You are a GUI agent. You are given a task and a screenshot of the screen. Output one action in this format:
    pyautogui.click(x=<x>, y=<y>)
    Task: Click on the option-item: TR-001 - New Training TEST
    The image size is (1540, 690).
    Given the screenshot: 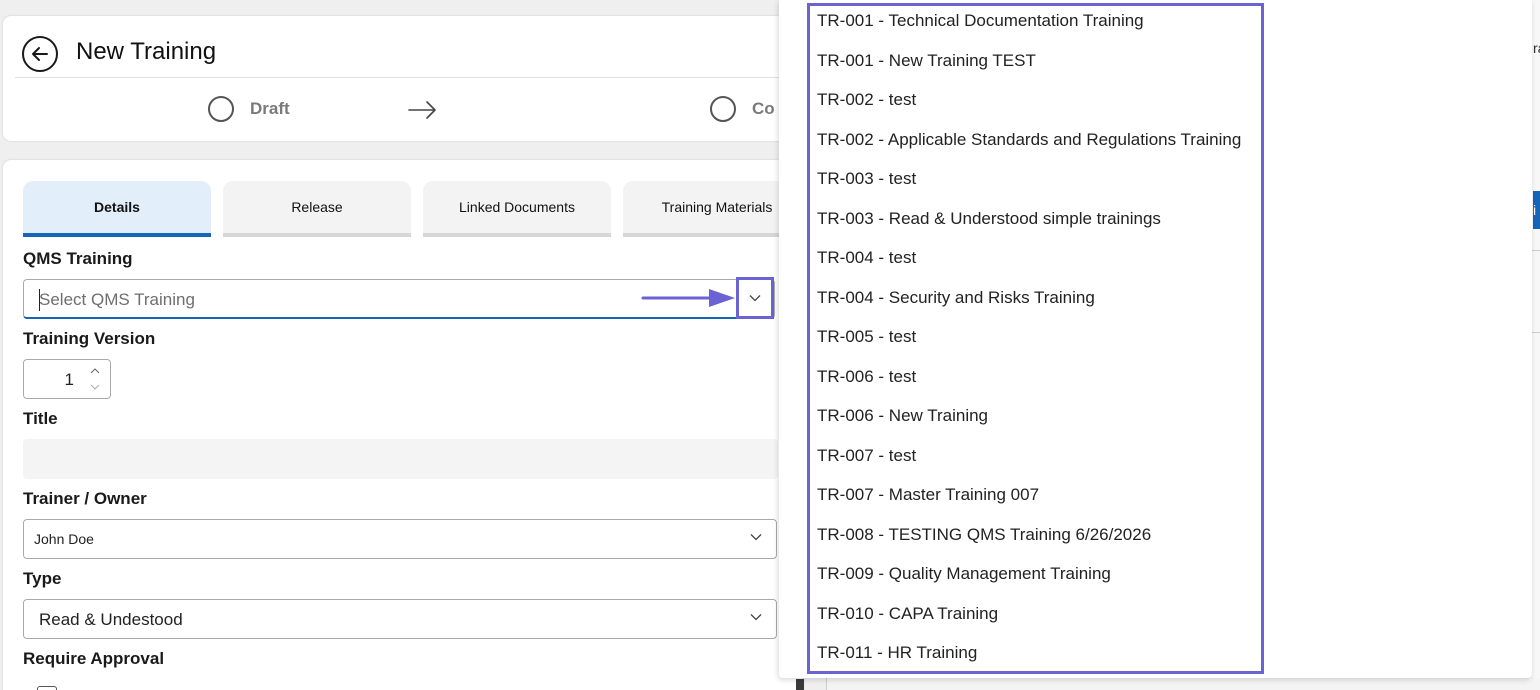 What is the action you would take?
    pyautogui.click(x=926, y=61)
    